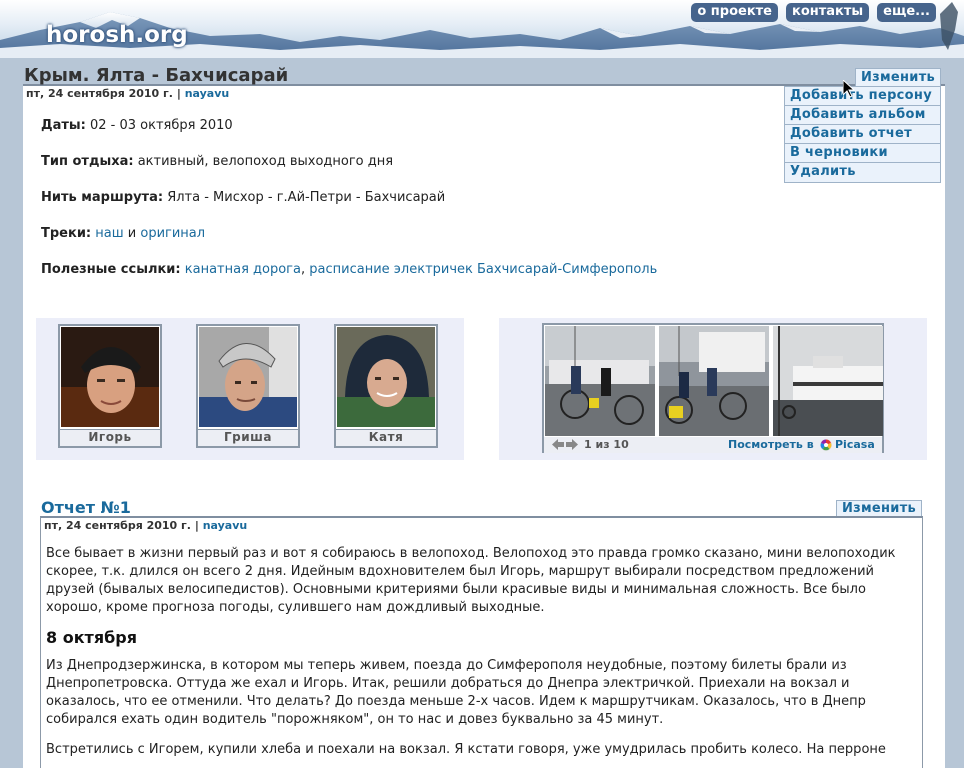  I want to click on track-ours-link: наш, so click(109, 233).